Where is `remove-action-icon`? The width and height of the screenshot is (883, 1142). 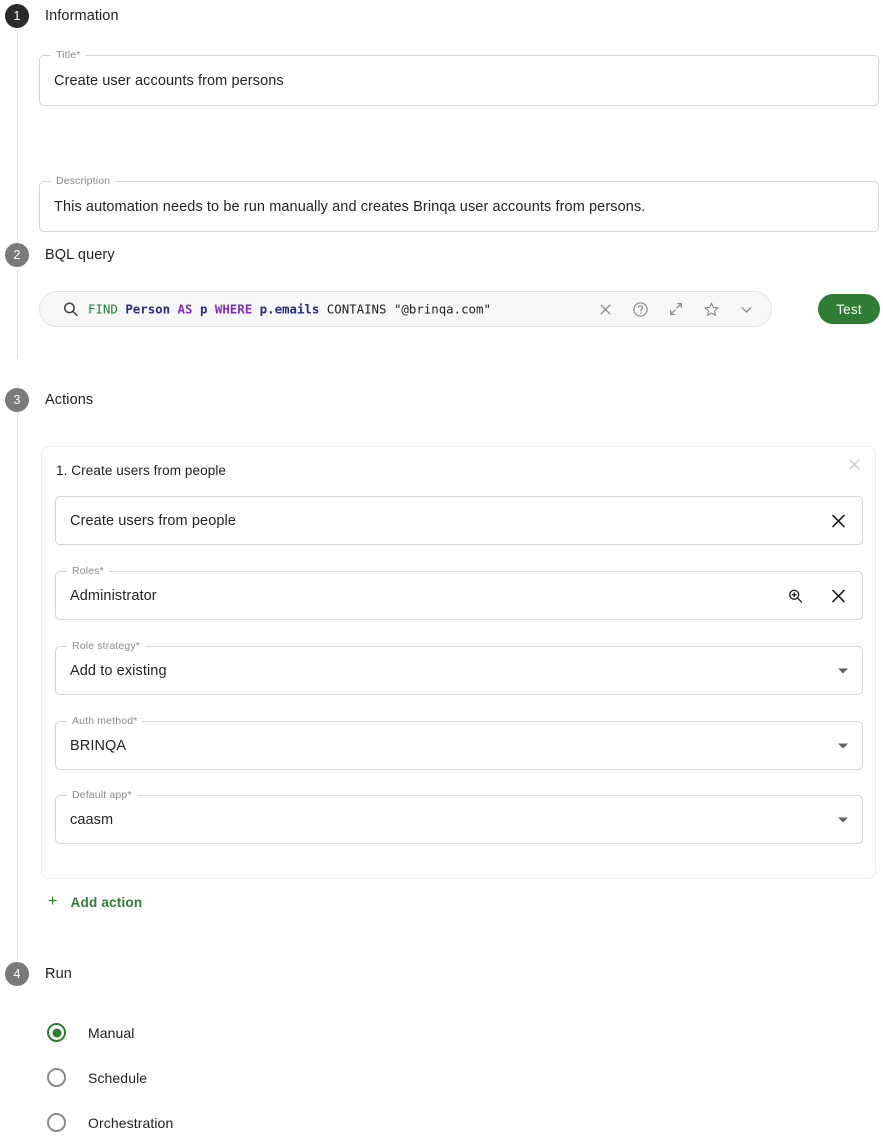 remove-action-icon is located at coordinates (856, 466).